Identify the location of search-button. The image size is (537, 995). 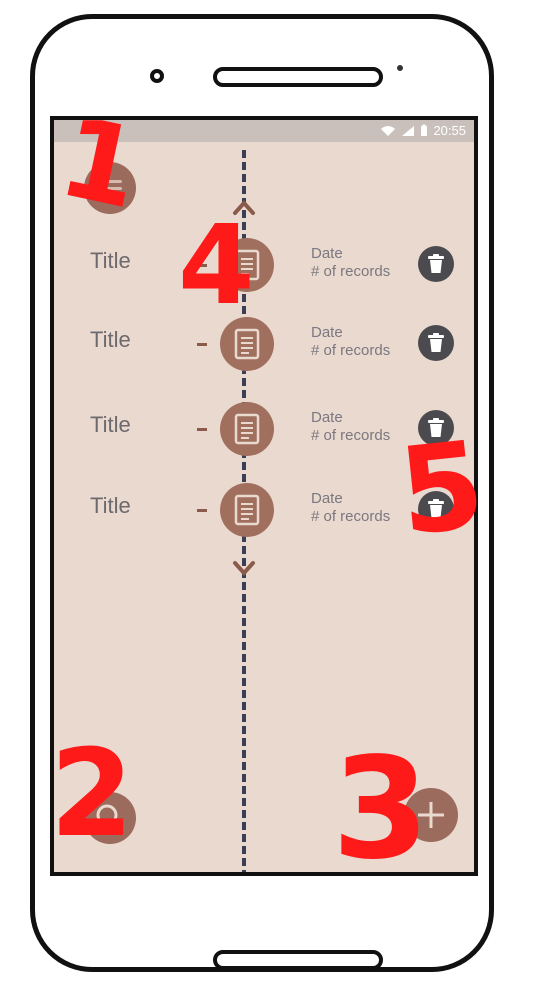
(110, 818).